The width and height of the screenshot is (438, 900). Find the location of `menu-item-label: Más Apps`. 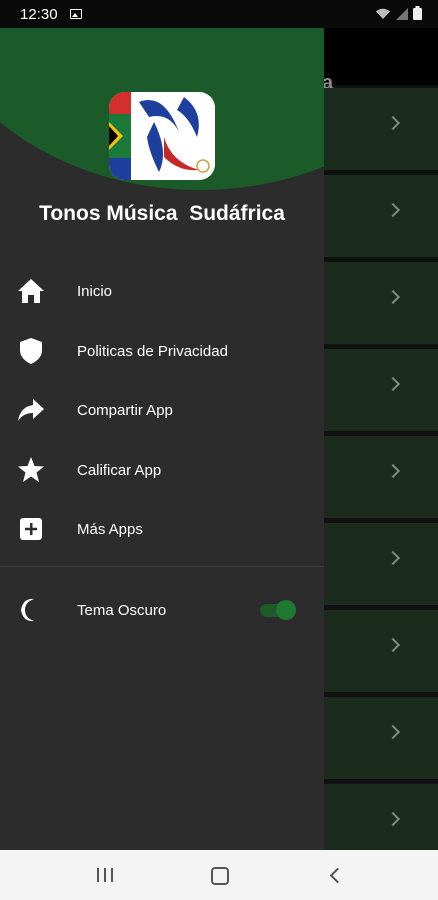

menu-item-label: Más Apps is located at coordinates (110, 529).